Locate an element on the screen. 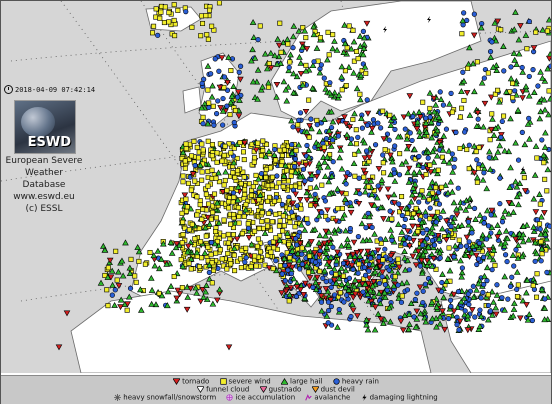 This screenshot has width=552, height=404. logo-text: ESWD is located at coordinates (49, 142).